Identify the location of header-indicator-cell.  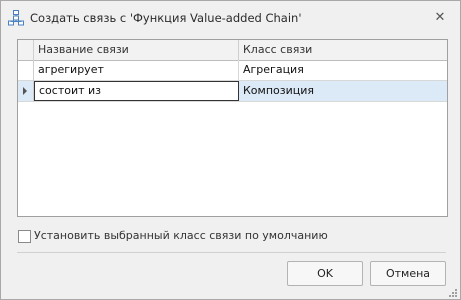
(26, 50).